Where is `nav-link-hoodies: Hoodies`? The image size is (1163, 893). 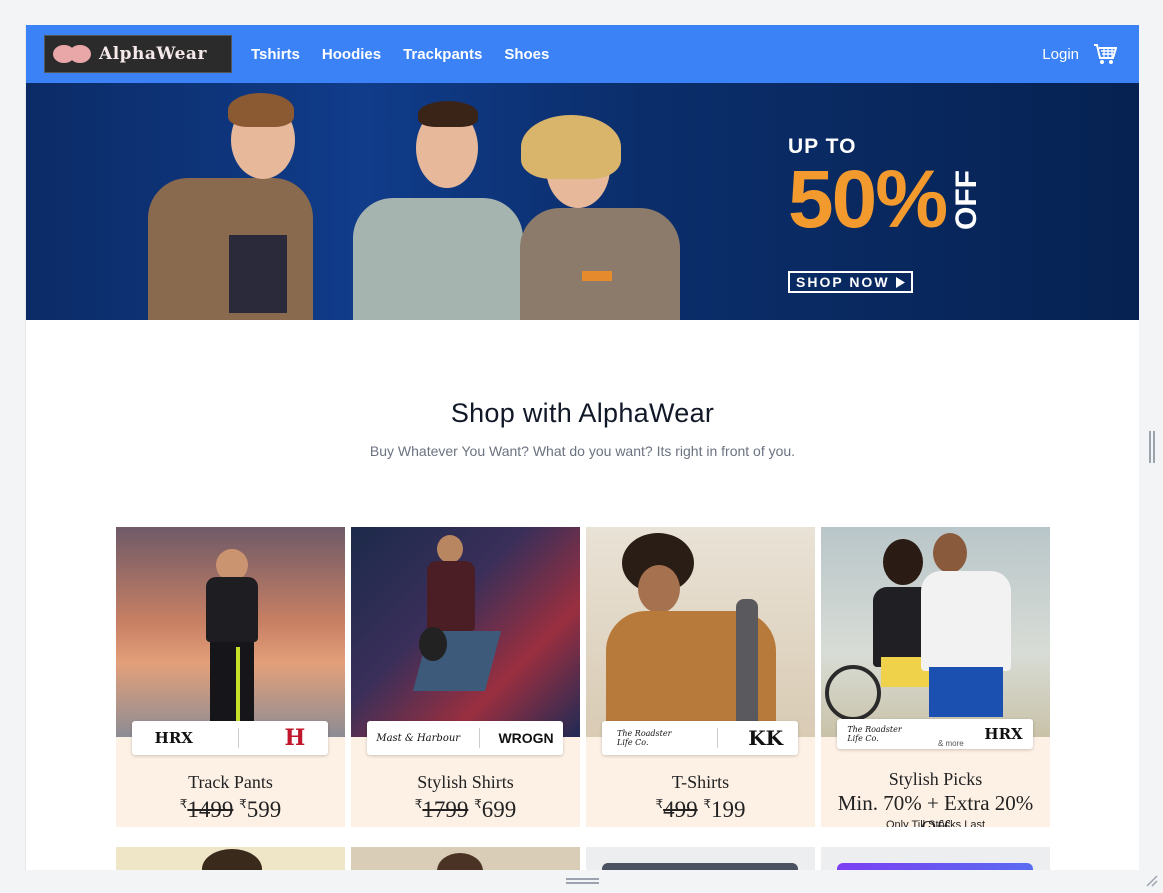 nav-link-hoodies: Hoodies is located at coordinates (351, 54).